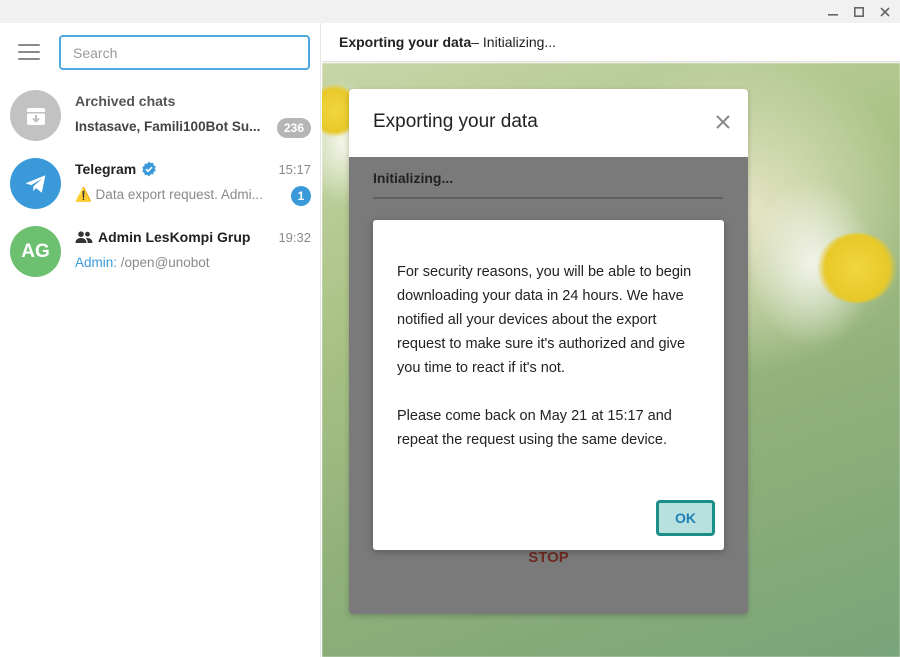  I want to click on chat-title: Archived chats, so click(125, 101).